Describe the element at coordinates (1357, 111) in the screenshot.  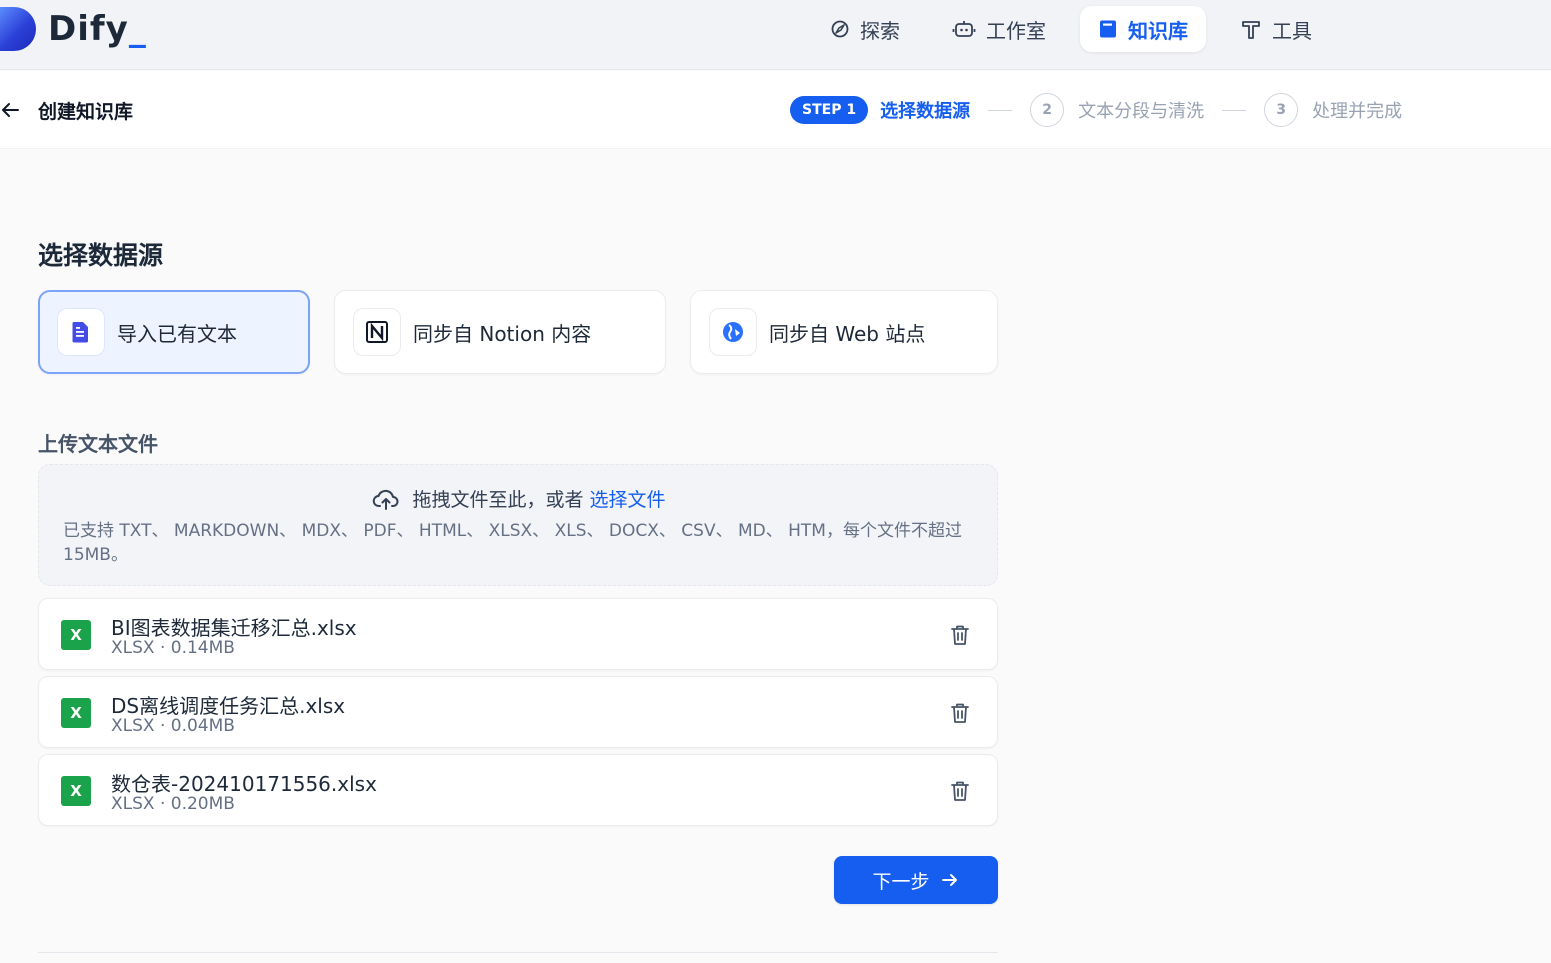
I see `step-3-label: 处理并完成` at that location.